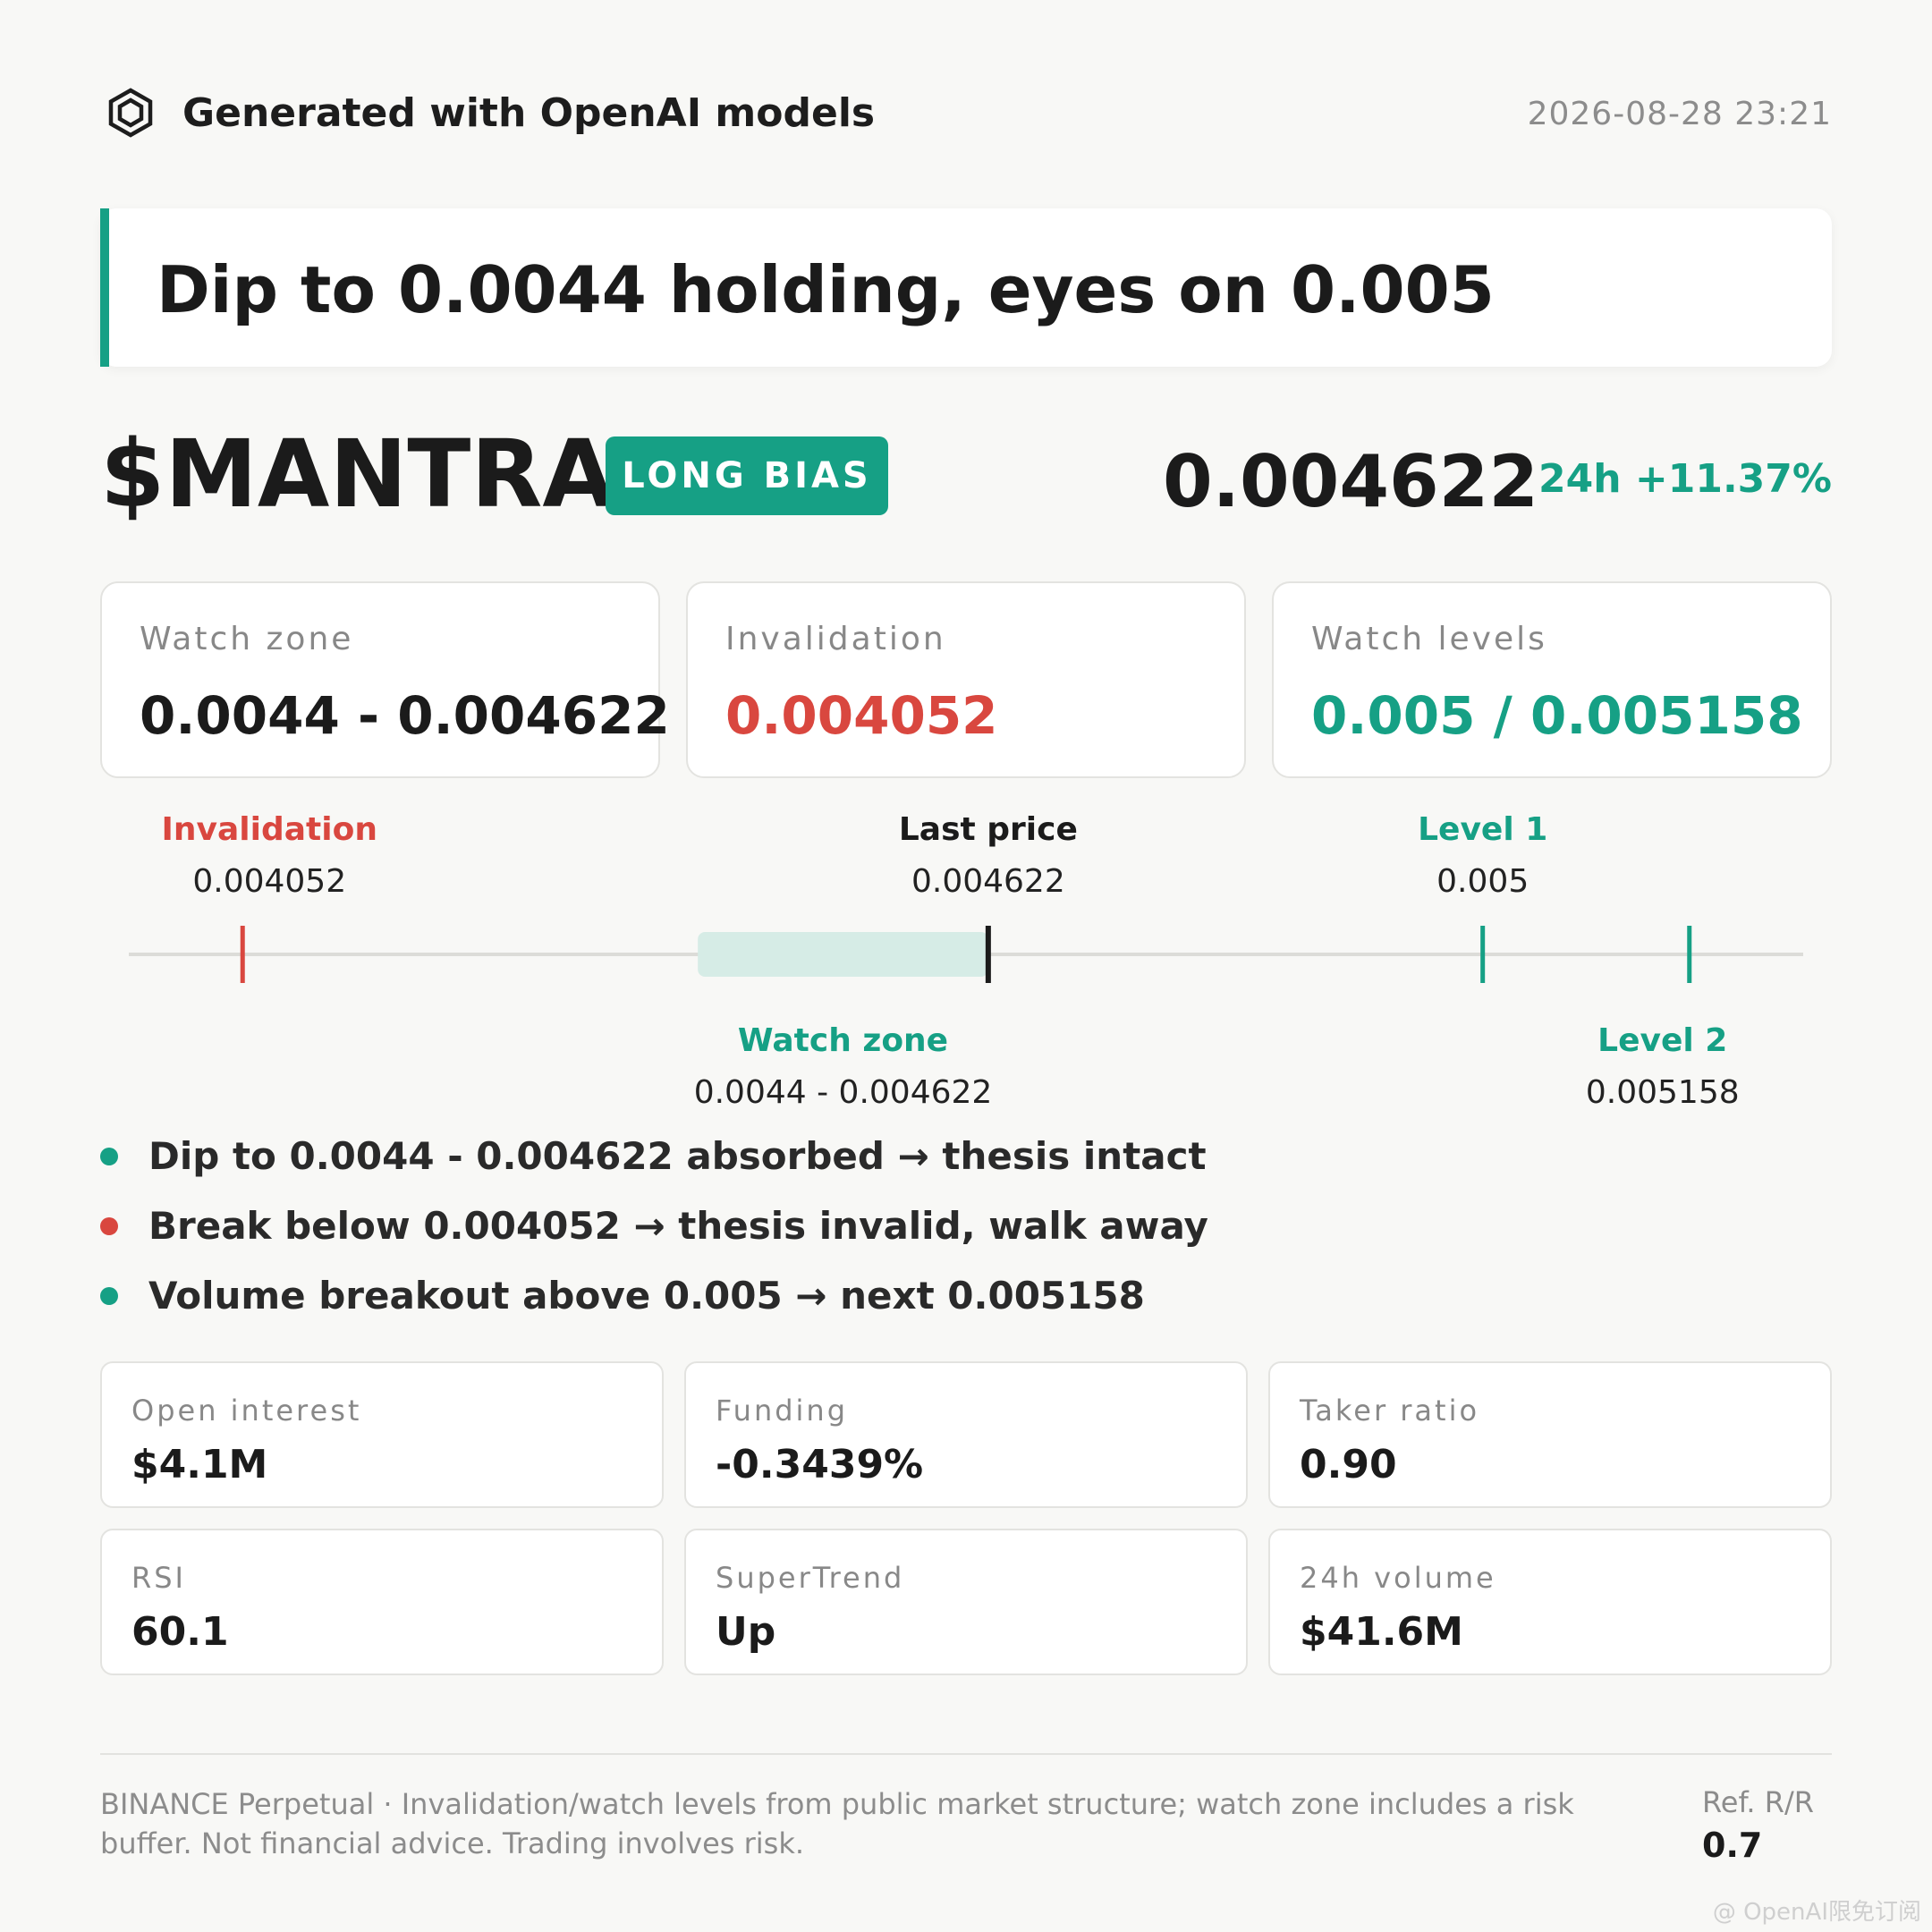 The image size is (1932, 1932). I want to click on level2-marker-label: Level 2, so click(1662, 1040).